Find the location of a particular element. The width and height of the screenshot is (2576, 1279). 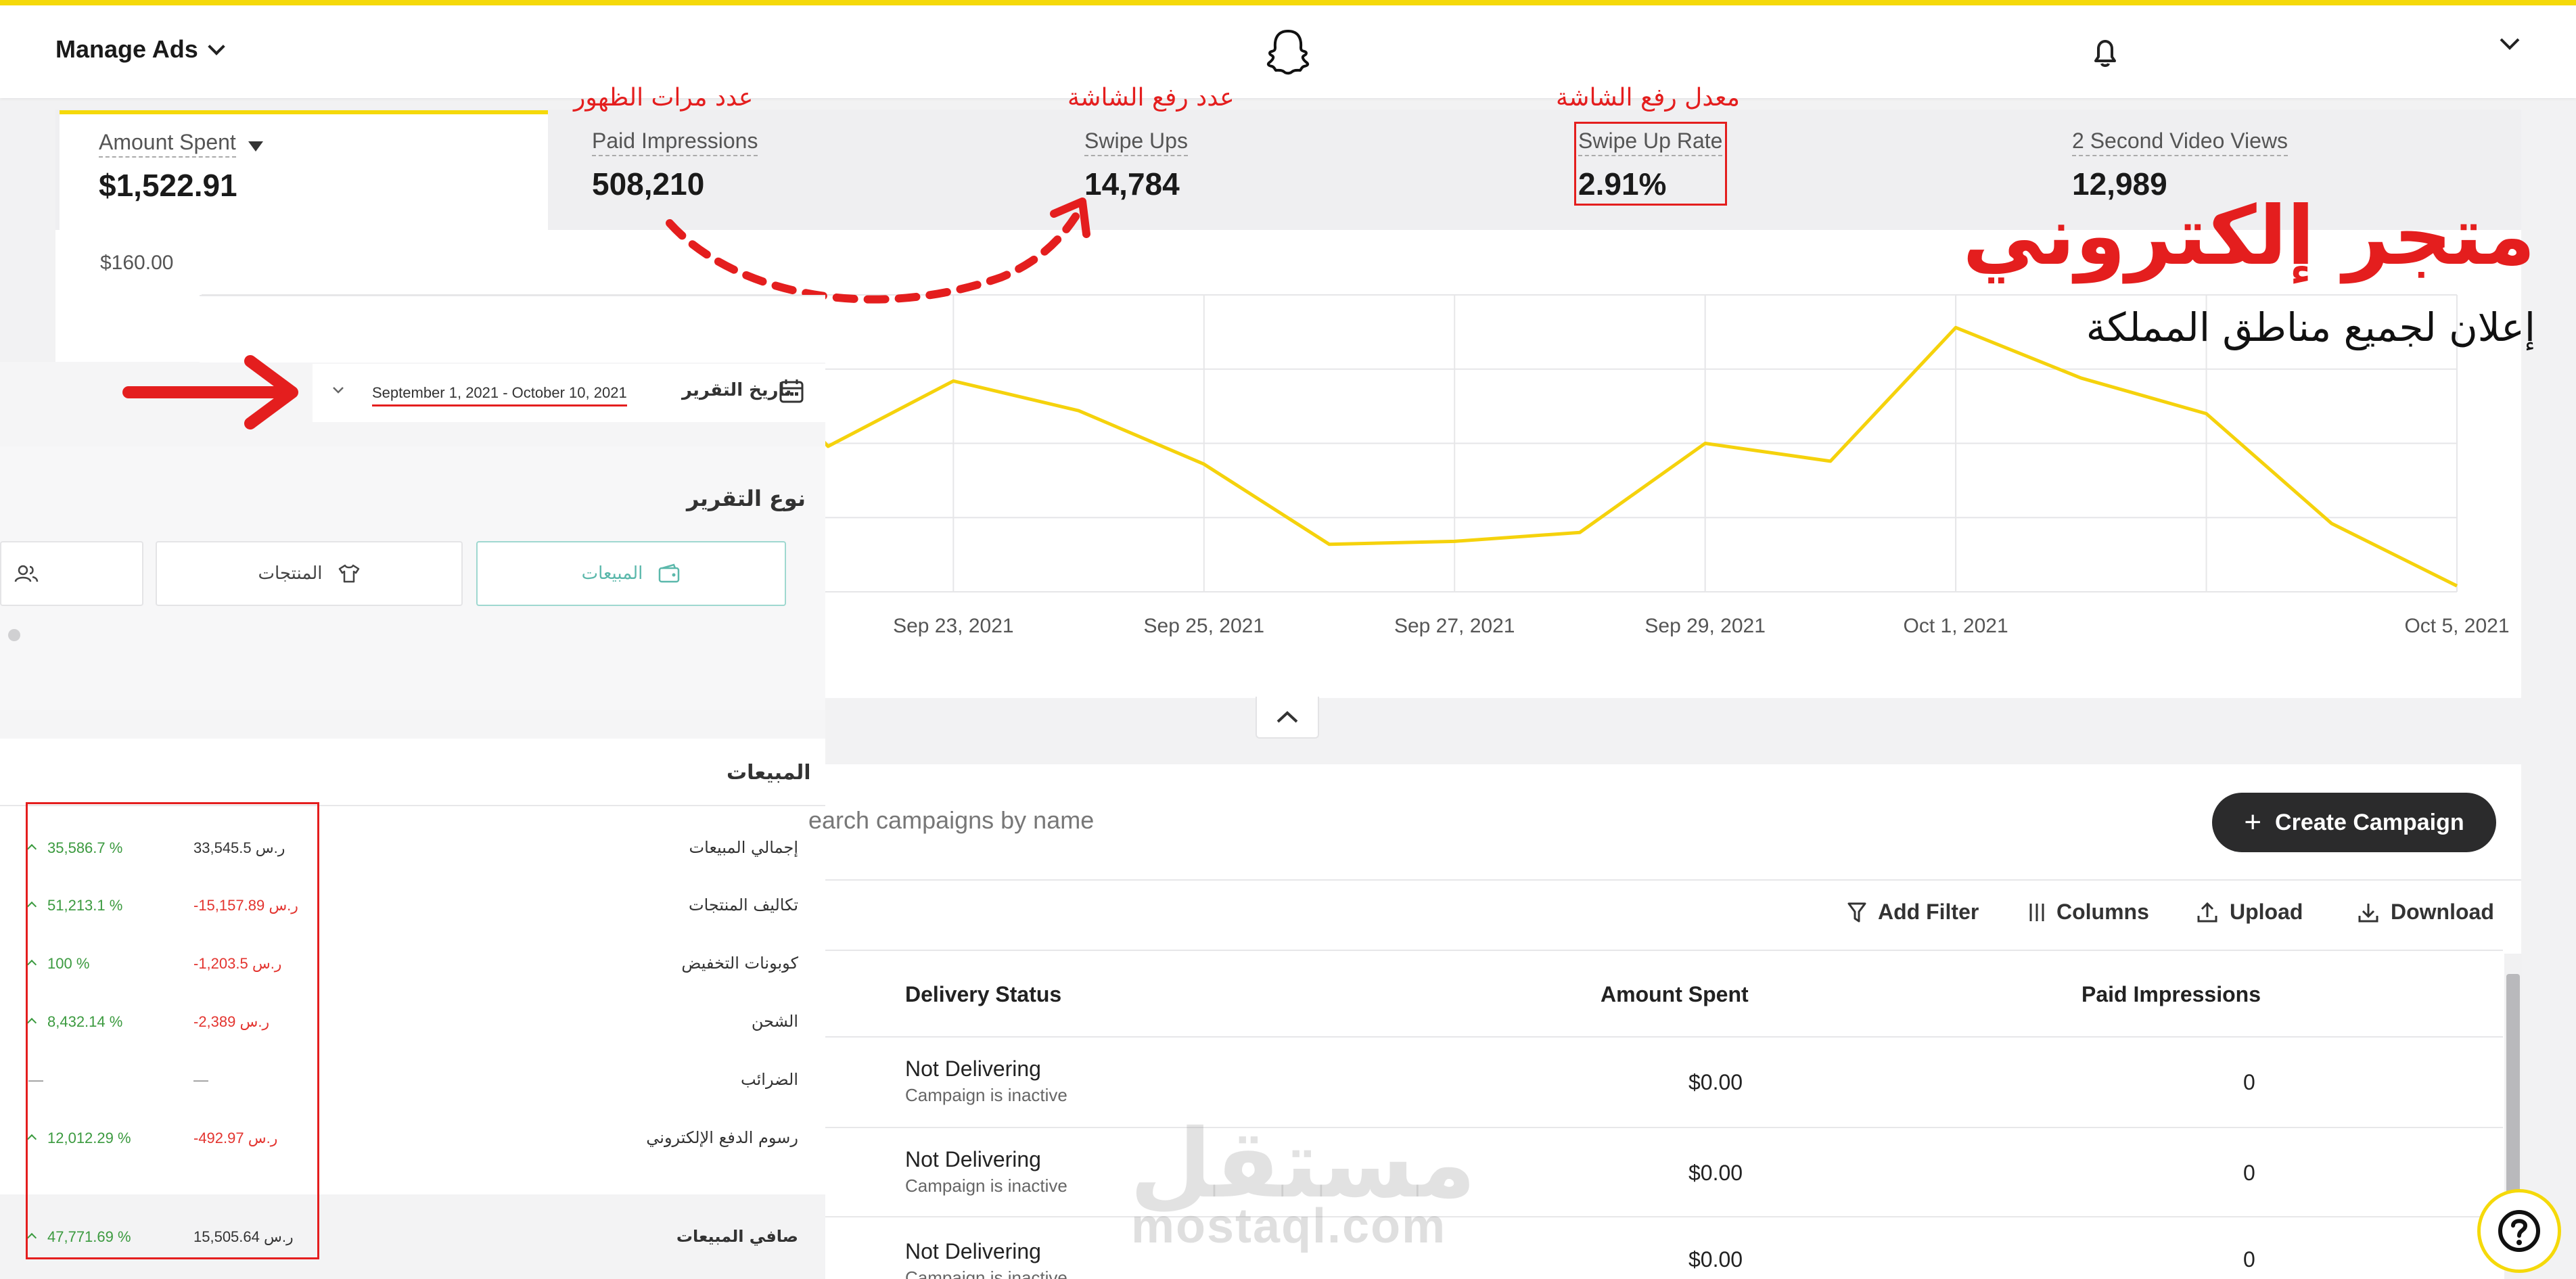

toolbar-divider is located at coordinates (1673, 880).